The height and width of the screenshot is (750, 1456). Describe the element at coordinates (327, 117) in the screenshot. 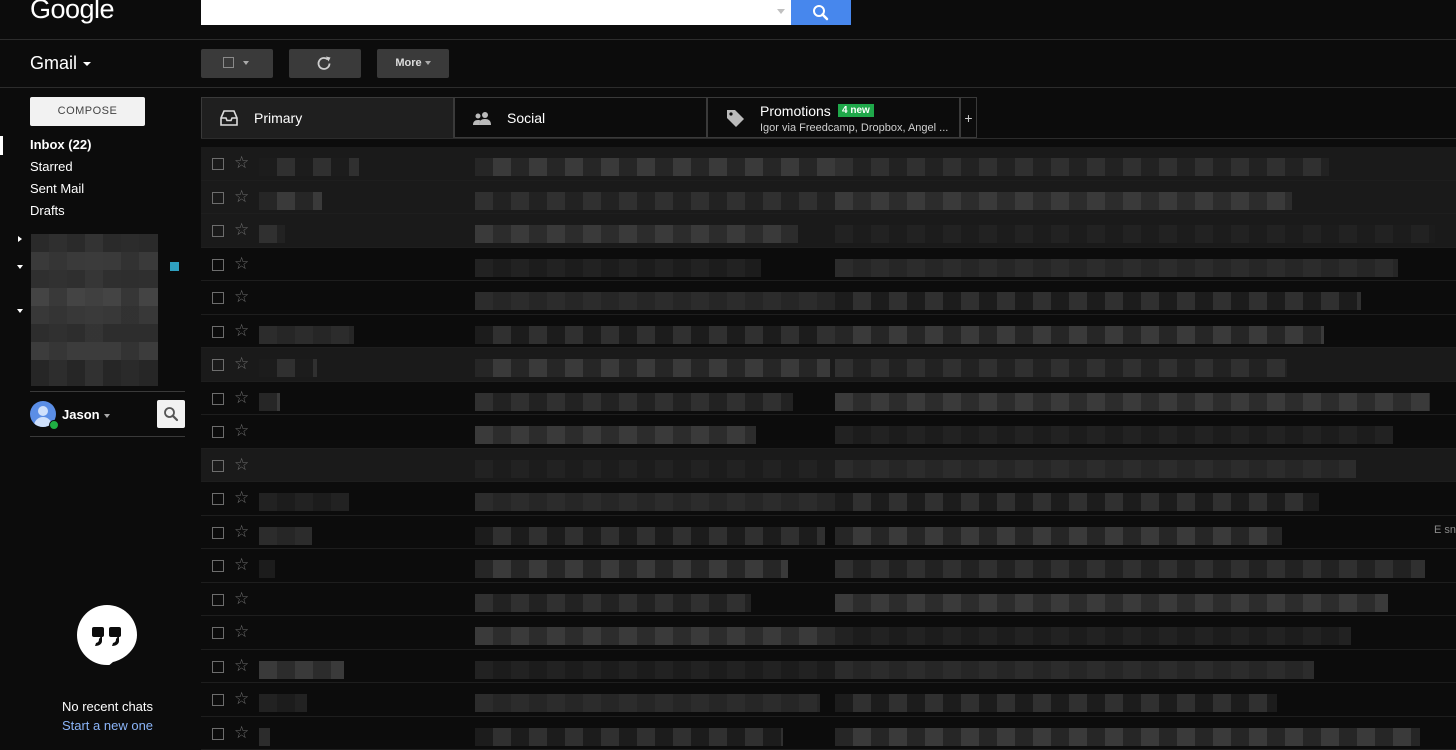

I see `tab-primary: Primary` at that location.